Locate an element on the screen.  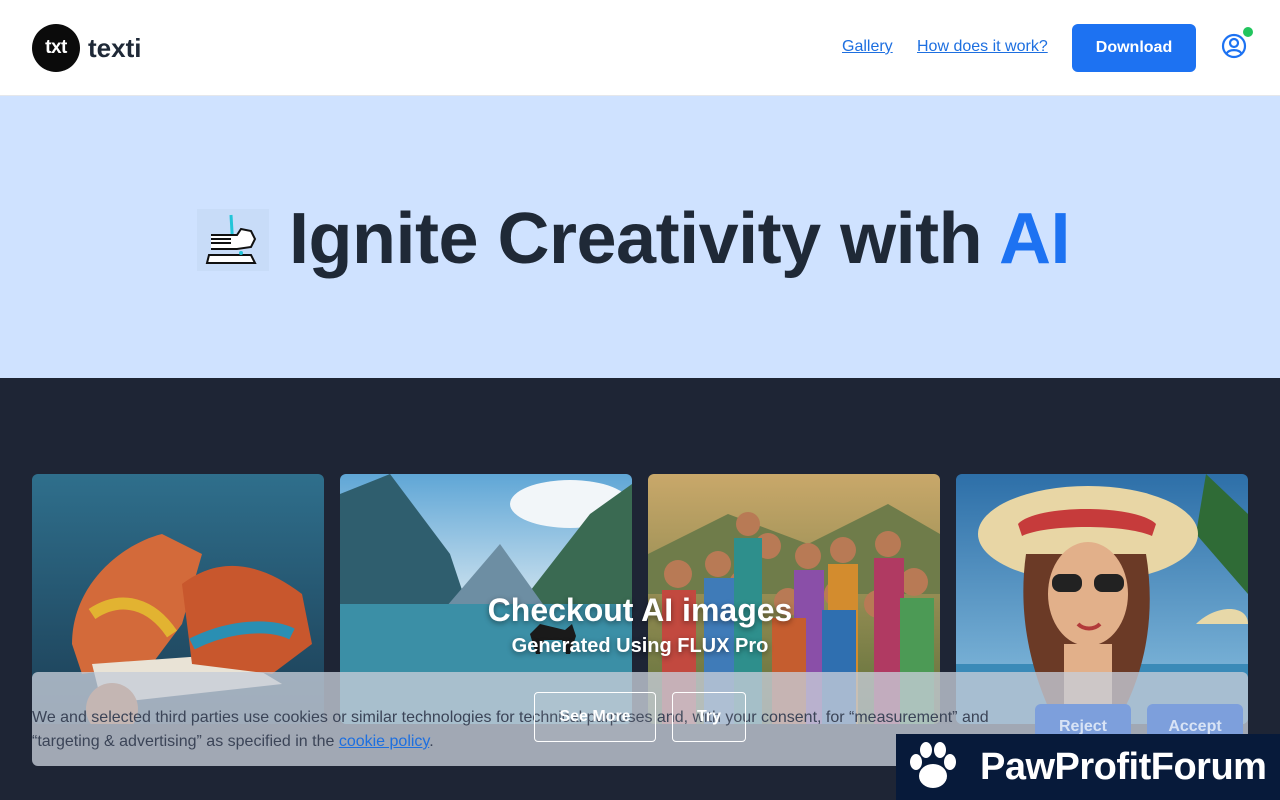
hero-title-prefix: Ignite Creativity with is located at coordinates (644, 239).